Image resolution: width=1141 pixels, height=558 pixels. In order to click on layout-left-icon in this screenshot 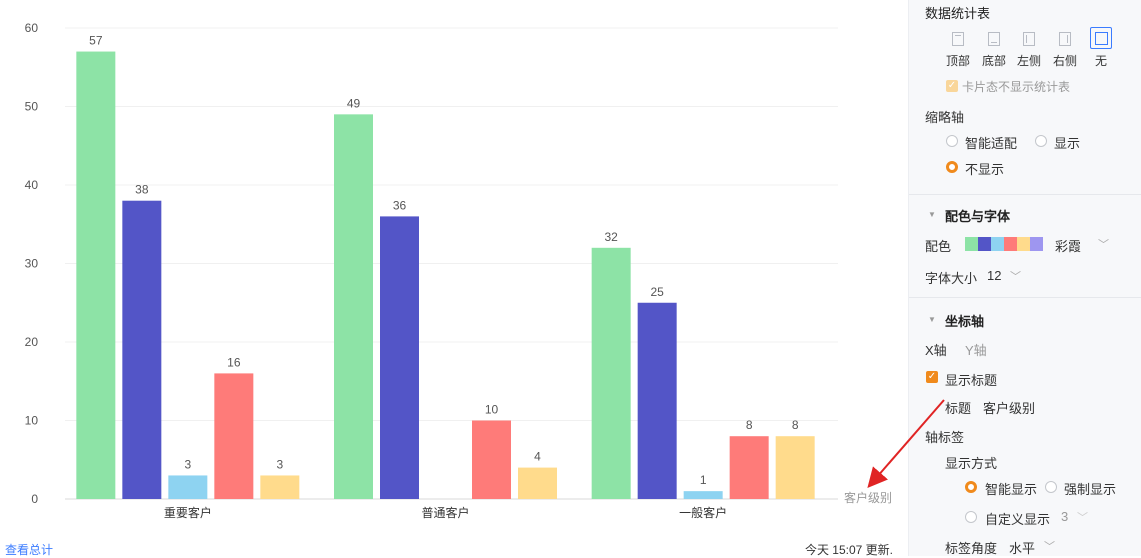, I will do `click(1029, 39)`.